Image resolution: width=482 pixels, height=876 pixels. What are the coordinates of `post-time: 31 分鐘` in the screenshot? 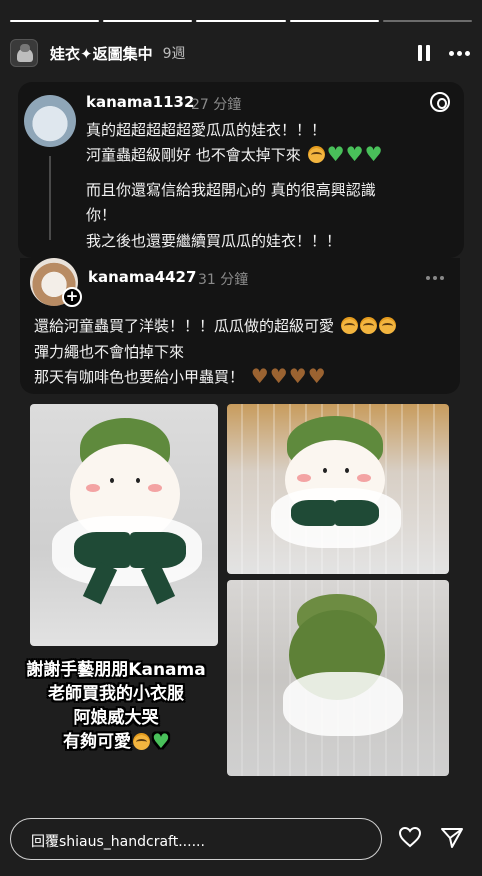 It's located at (223, 280).